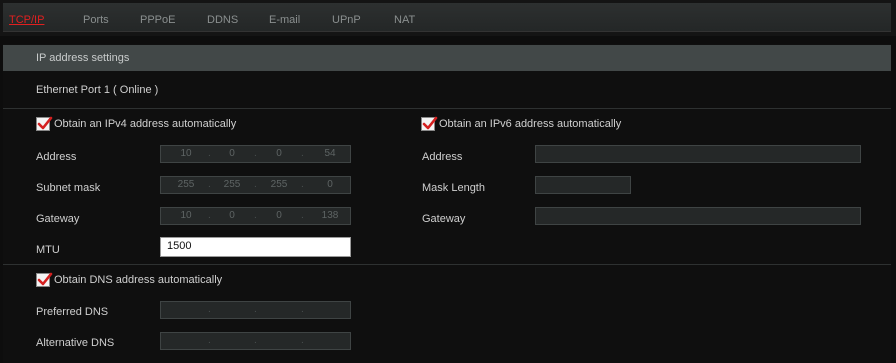 This screenshot has width=896, height=363. I want to click on tab-upnp: UPnP, so click(346, 20).